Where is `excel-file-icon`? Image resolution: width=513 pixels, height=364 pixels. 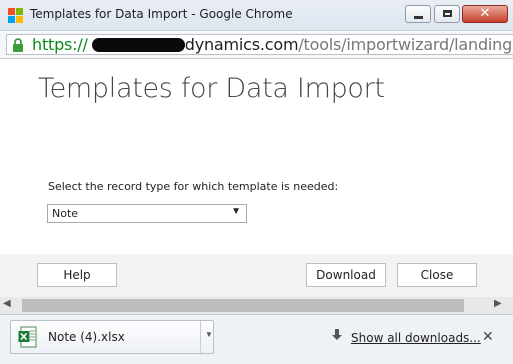
excel-file-icon is located at coordinates (27, 337).